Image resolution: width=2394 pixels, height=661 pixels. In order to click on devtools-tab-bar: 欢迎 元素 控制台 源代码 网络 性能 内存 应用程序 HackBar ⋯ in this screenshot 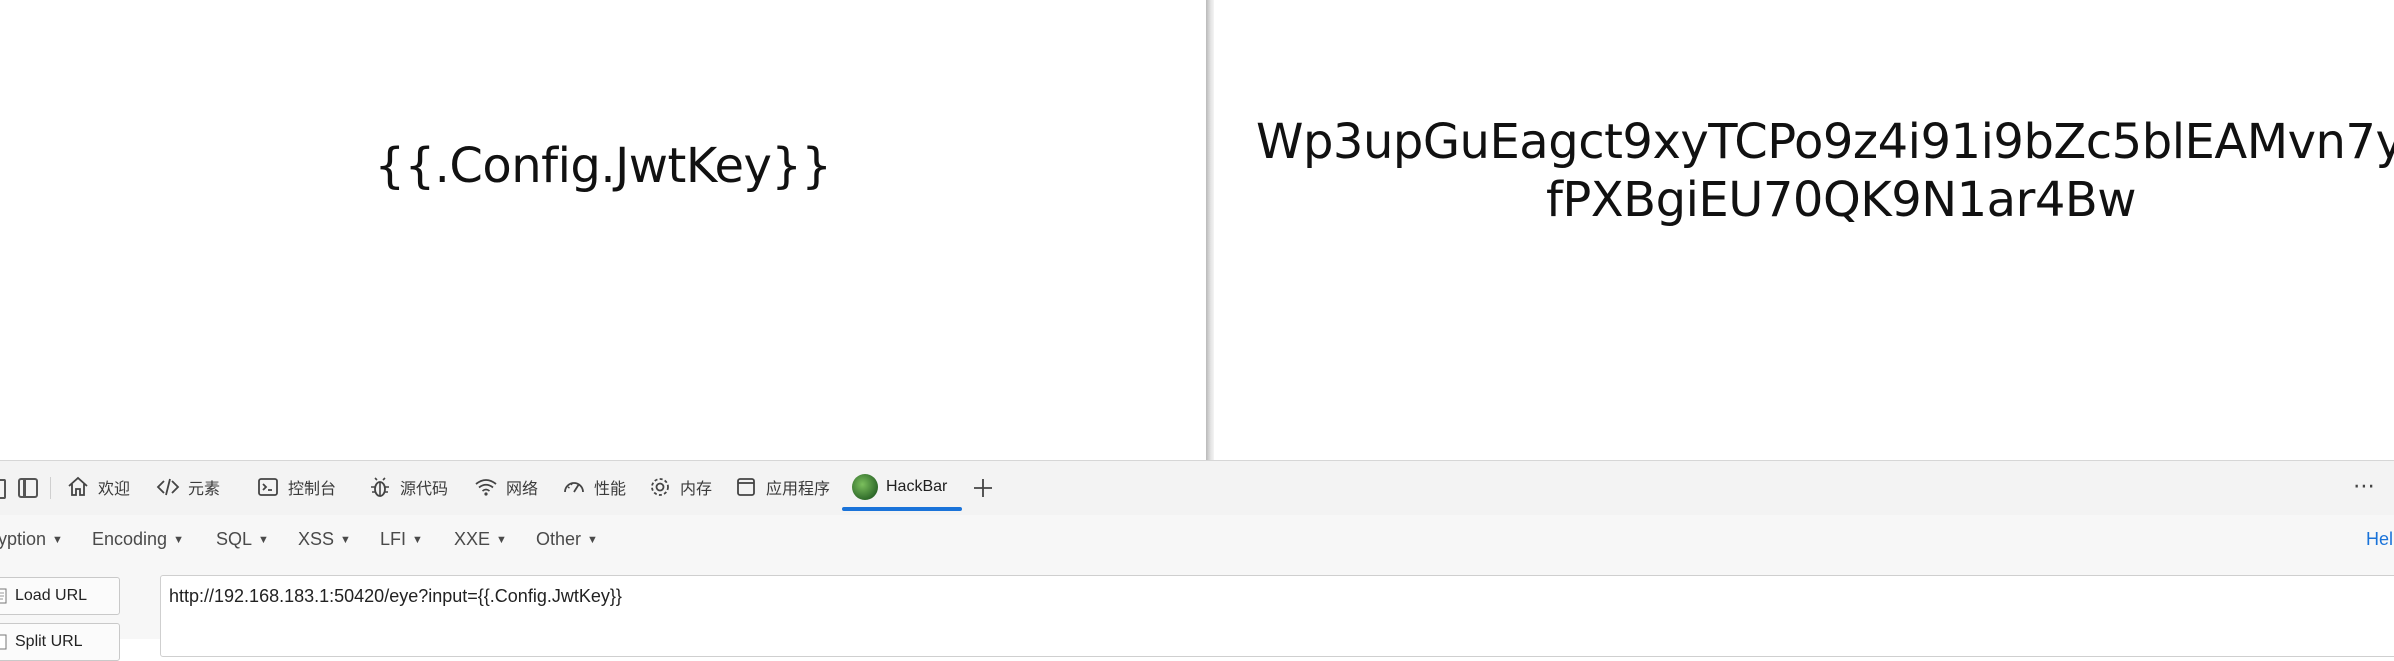, I will do `click(1197, 488)`.